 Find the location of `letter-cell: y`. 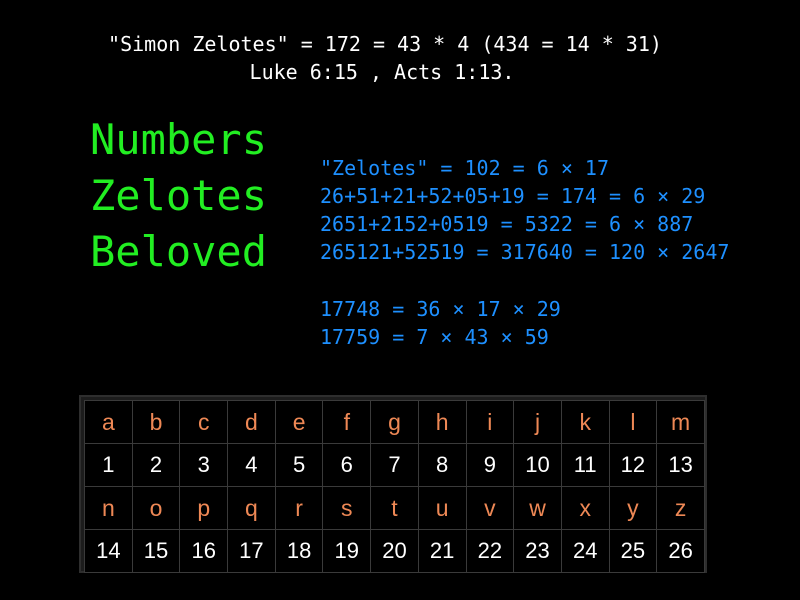

letter-cell: y is located at coordinates (633, 508).